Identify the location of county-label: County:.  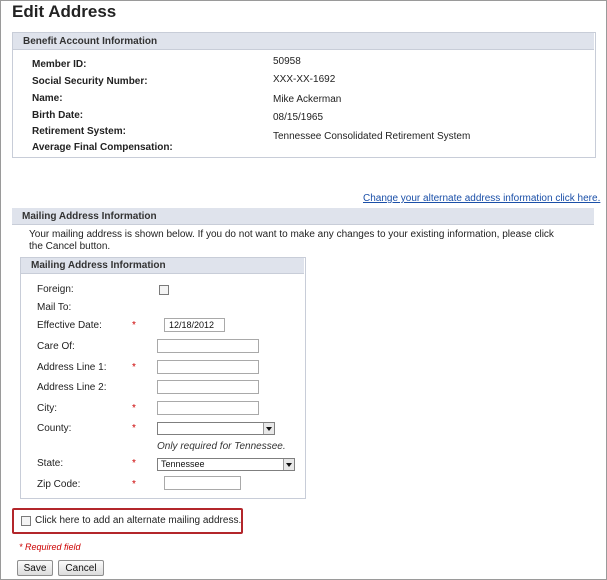
(54, 428).